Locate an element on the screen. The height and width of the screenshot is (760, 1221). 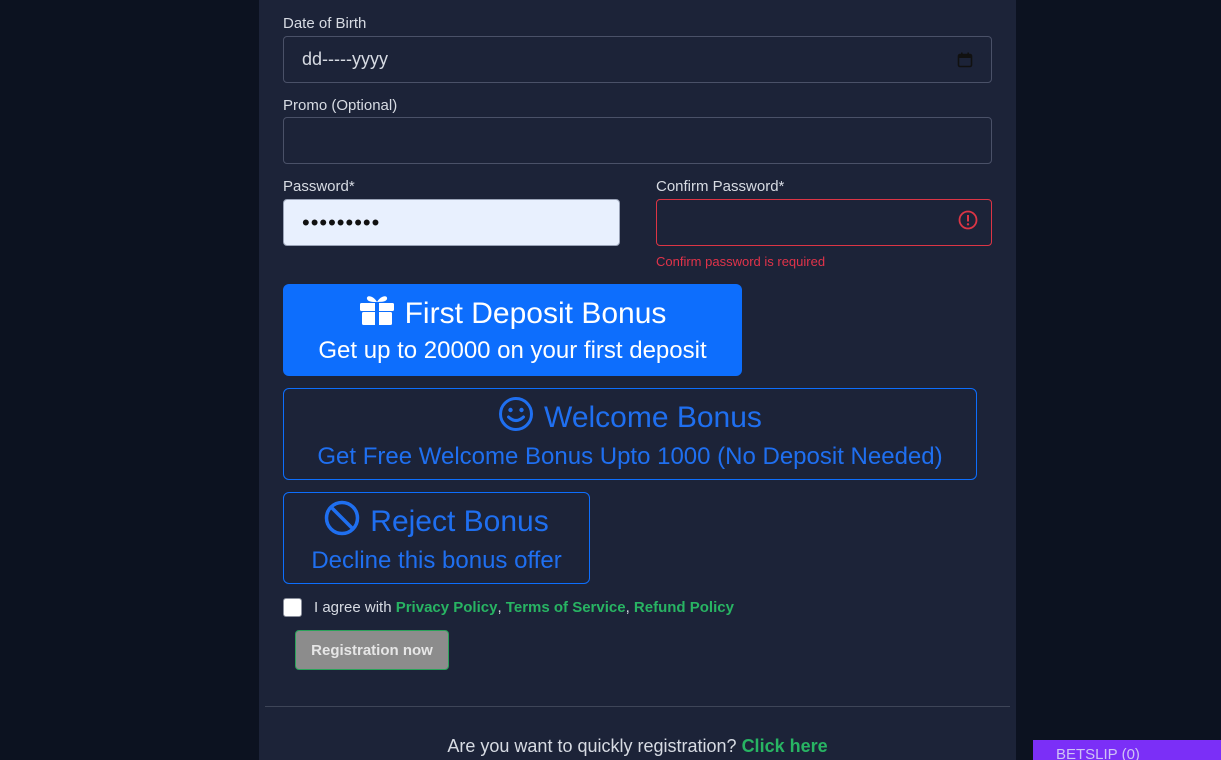
dob-input: dd-----yyyy is located at coordinates (637, 59).